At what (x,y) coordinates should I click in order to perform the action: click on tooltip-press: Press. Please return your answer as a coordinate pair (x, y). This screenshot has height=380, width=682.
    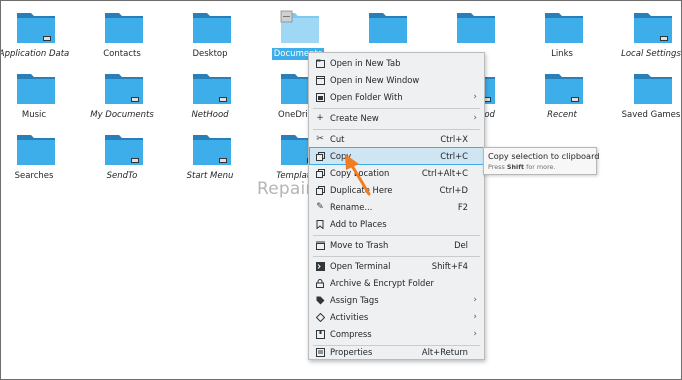
    Looking at the image, I should click on (496, 167).